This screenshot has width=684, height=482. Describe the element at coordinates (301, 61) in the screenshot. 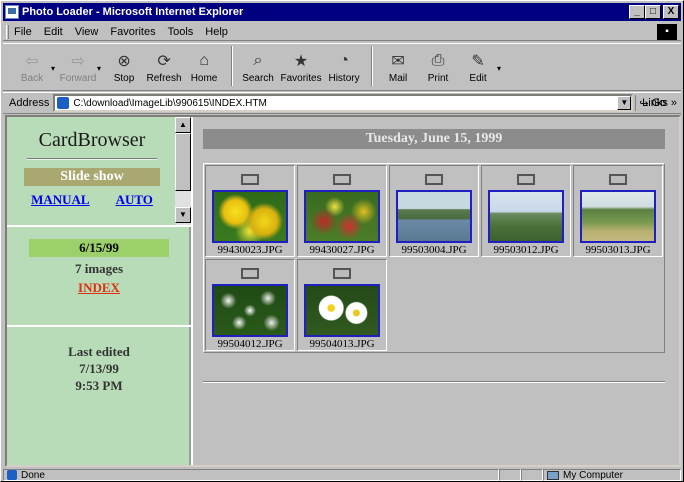

I see `favorites-icon: ★` at that location.